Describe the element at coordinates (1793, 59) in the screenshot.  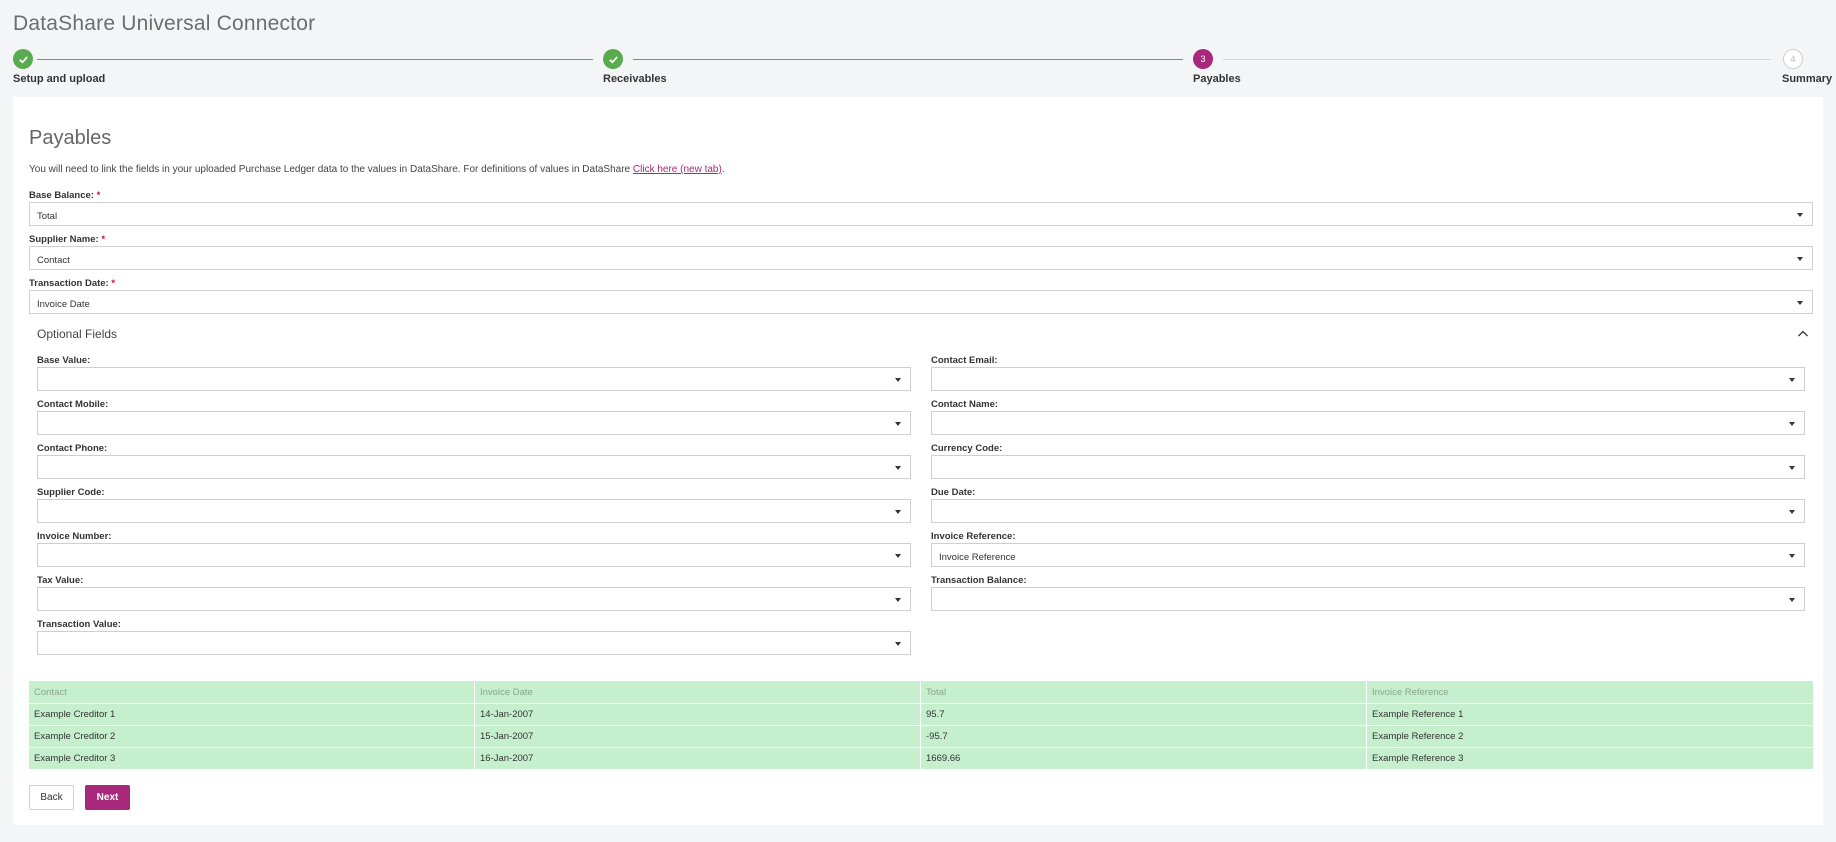
I see `step-4-number: 4` at that location.